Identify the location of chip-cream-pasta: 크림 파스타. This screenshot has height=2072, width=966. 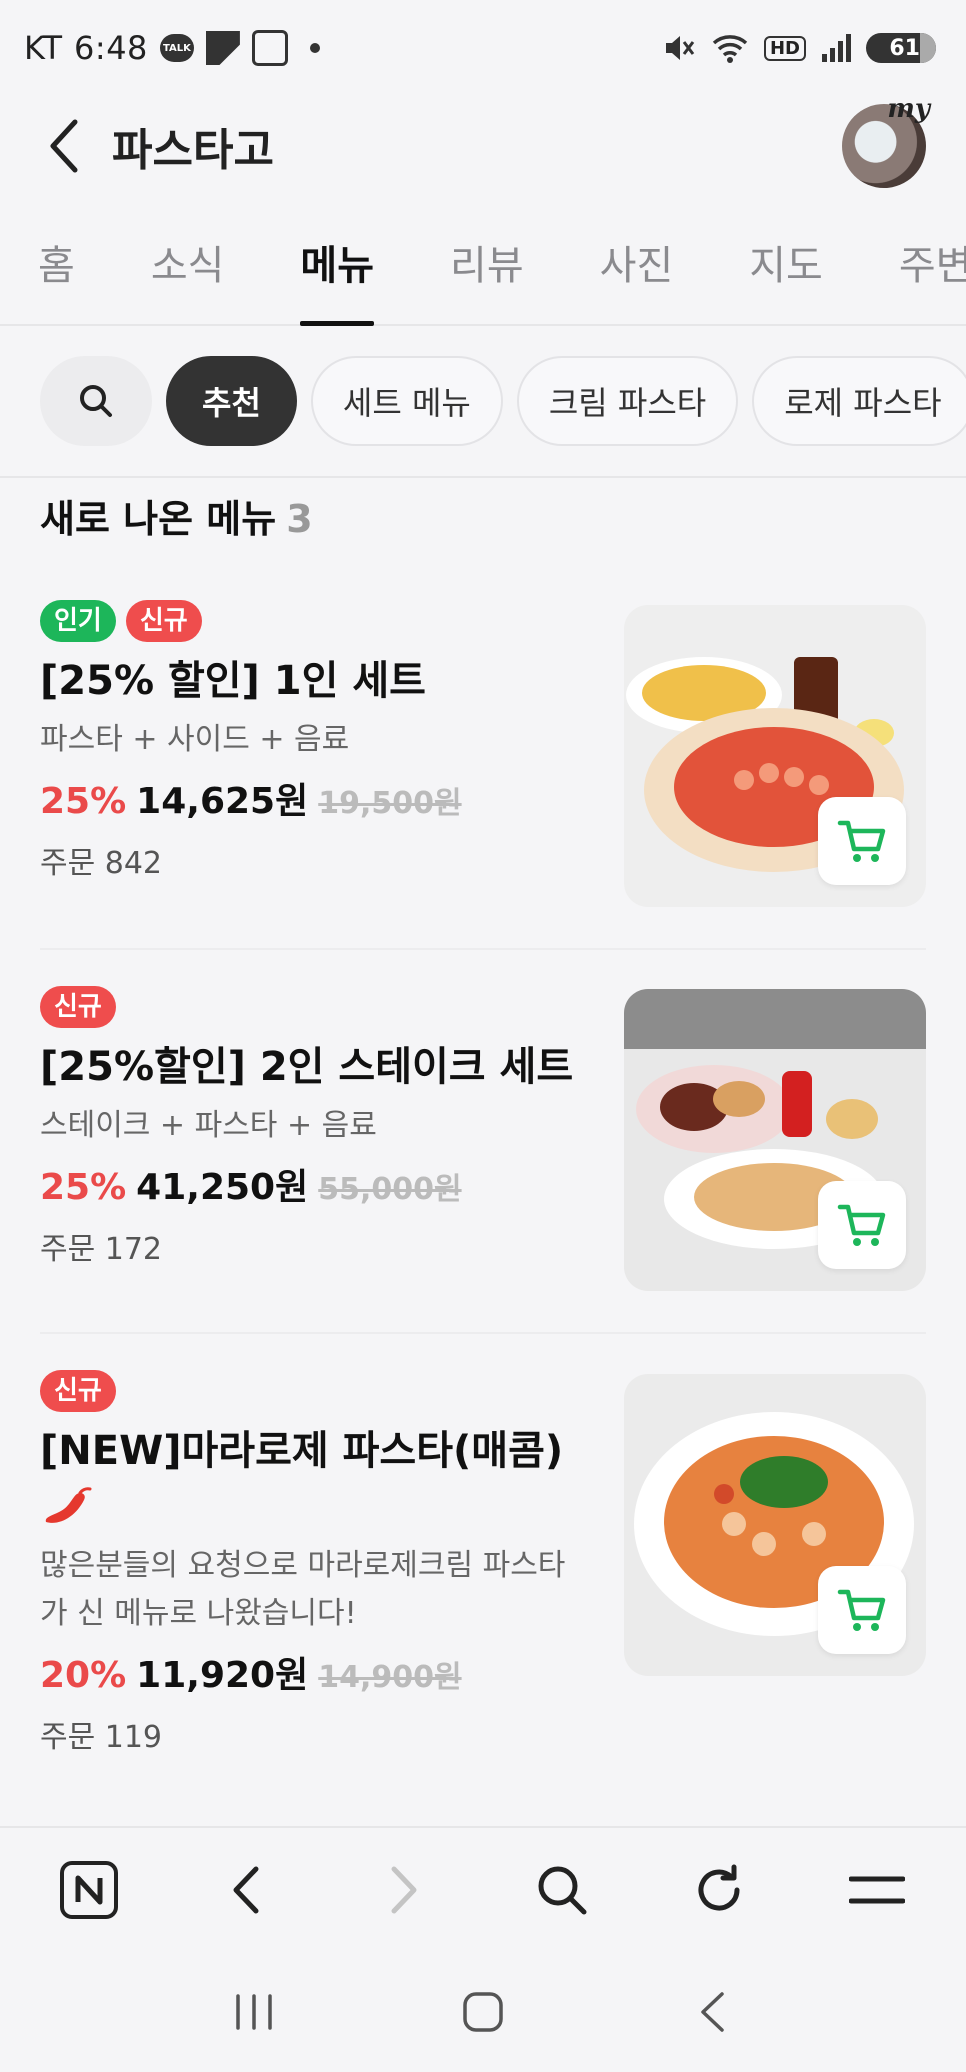
(627, 401).